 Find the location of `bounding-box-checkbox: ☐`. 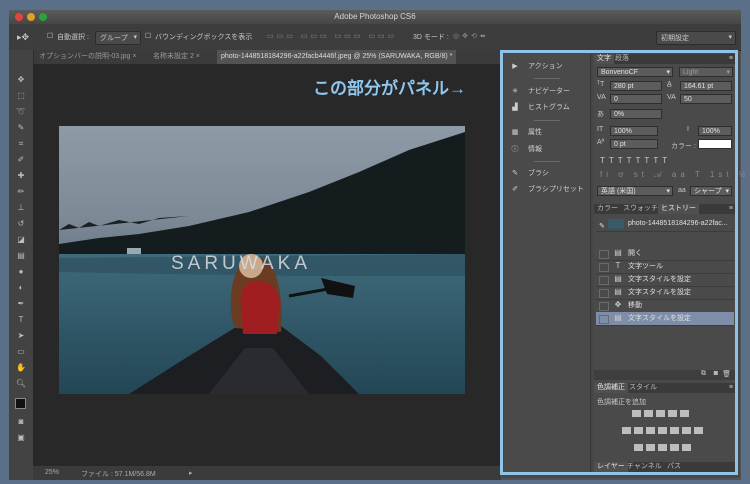

bounding-box-checkbox: ☐ is located at coordinates (148, 36).